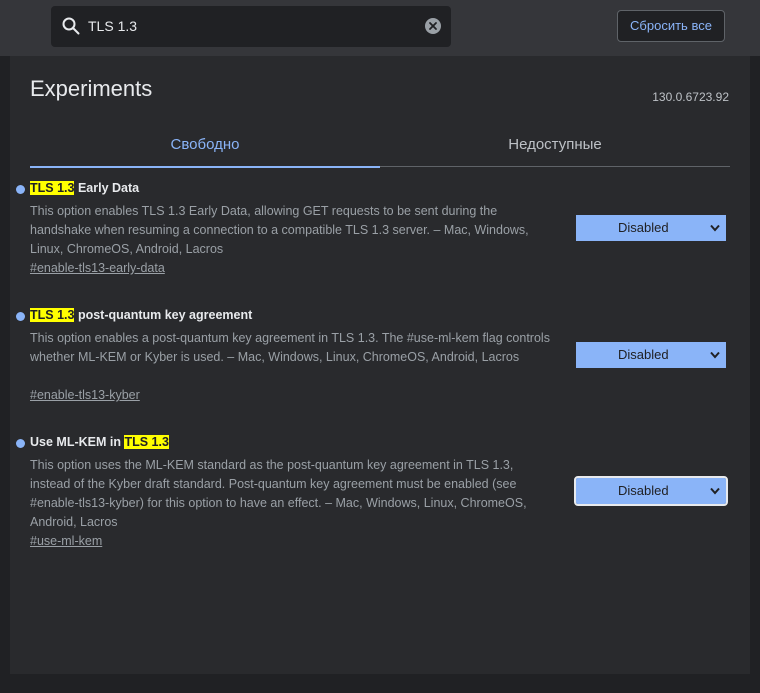  What do you see at coordinates (107, 188) in the screenshot?
I see `experiment-title-text: Early Data` at bounding box center [107, 188].